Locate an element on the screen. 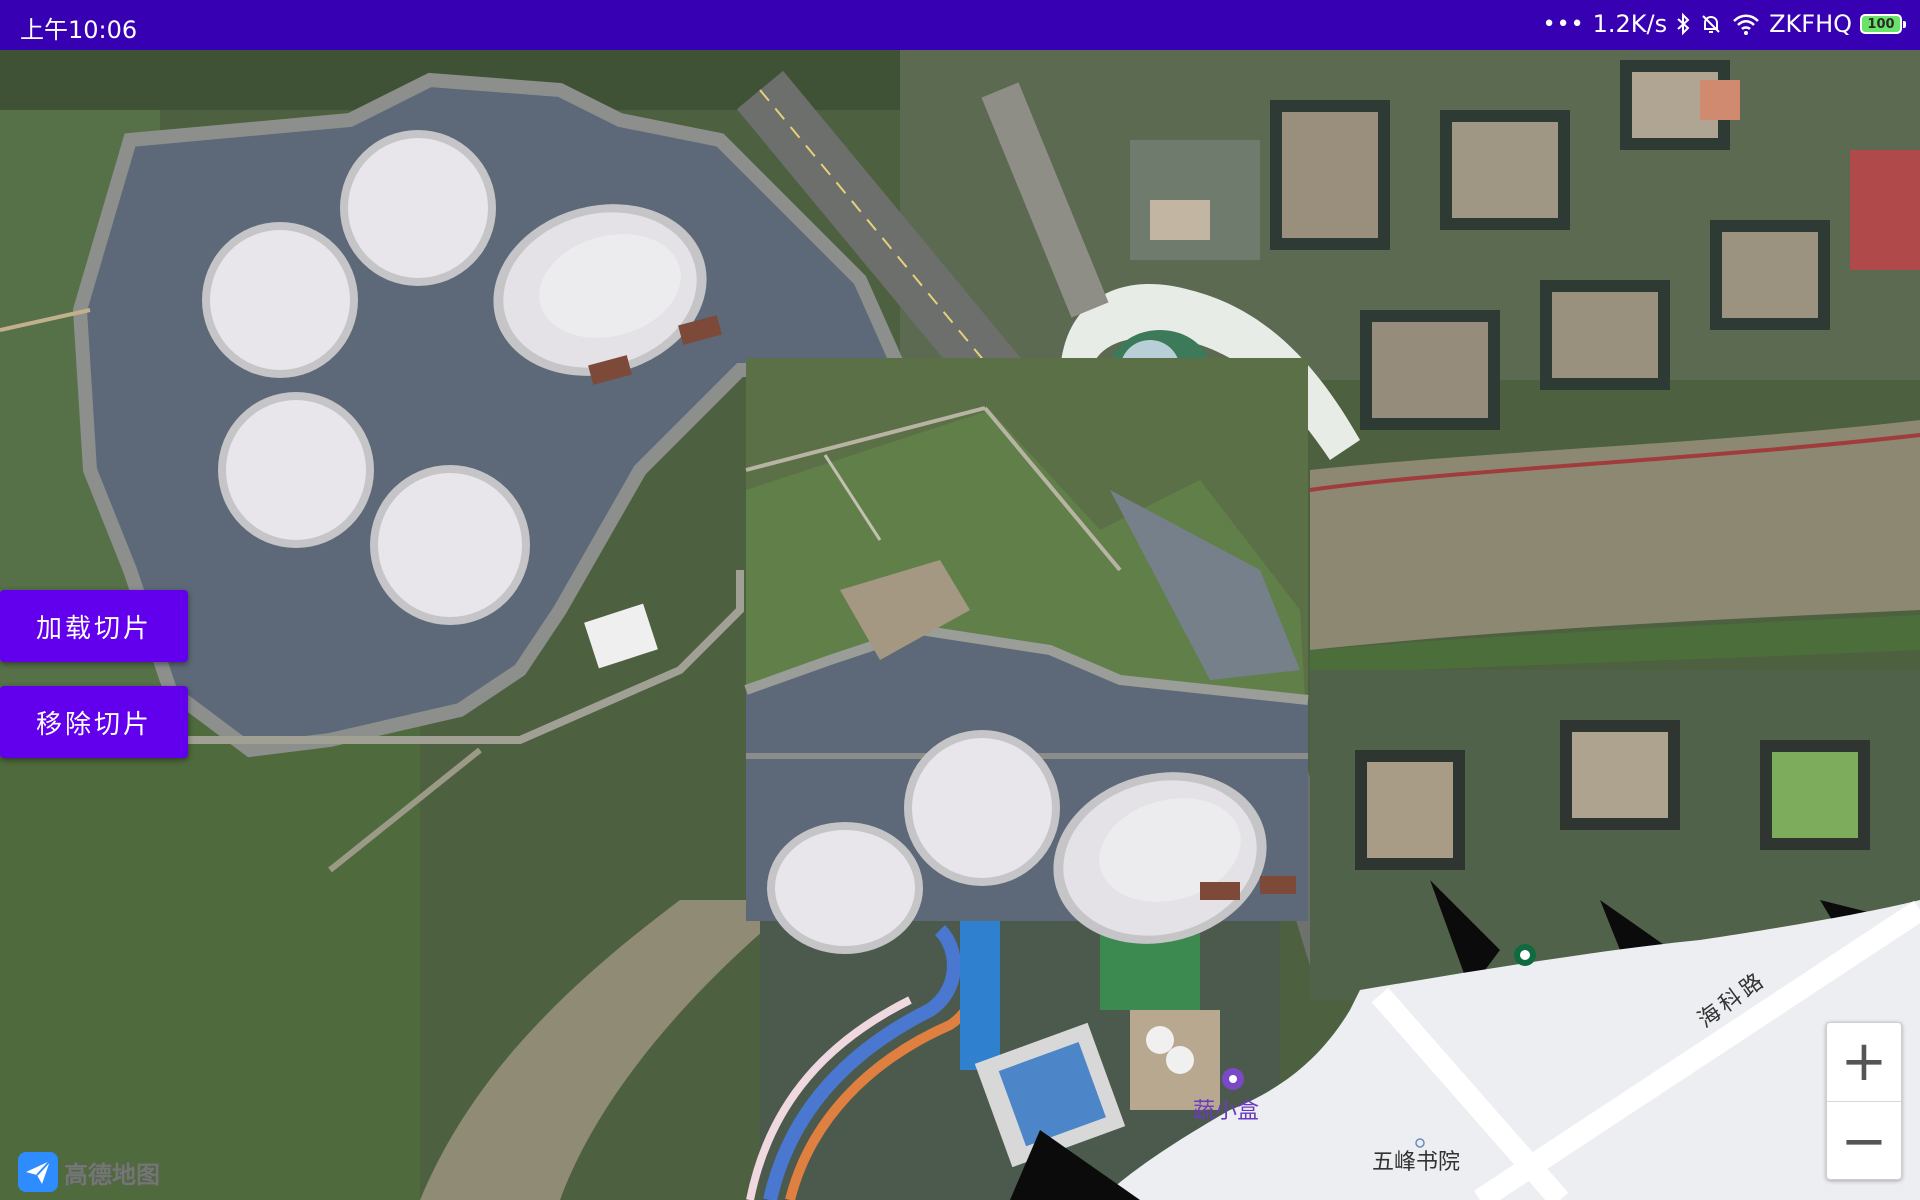 Image resolution: width=1920 pixels, height=1200 pixels. notification-dots-icon: ••• is located at coordinates (1563, 24).